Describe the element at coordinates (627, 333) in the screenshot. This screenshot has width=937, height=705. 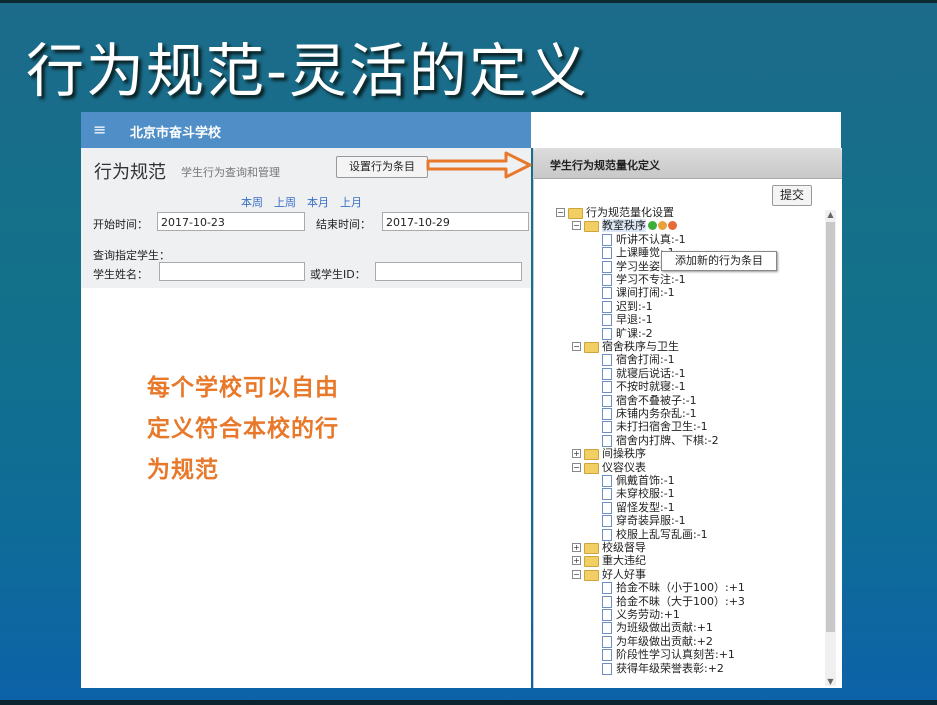
I see `tree-leaf-item: 旷课:-2` at that location.